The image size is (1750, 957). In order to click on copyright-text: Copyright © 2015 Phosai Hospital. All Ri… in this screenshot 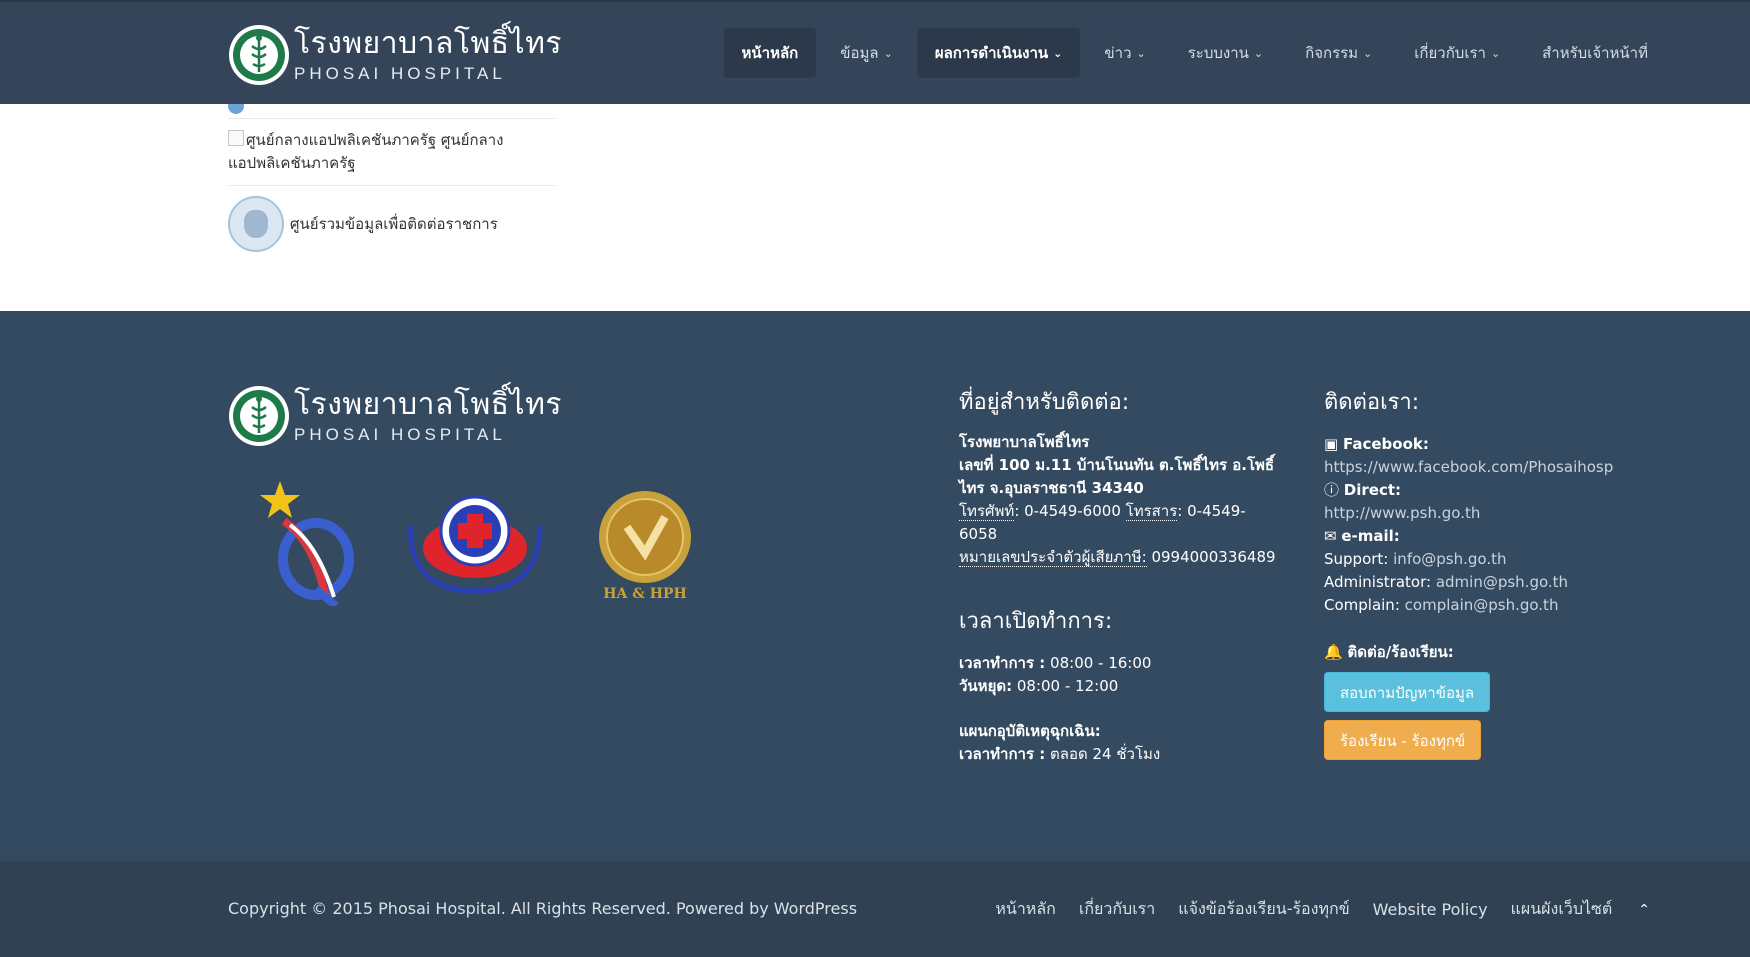, I will do `click(543, 908)`.